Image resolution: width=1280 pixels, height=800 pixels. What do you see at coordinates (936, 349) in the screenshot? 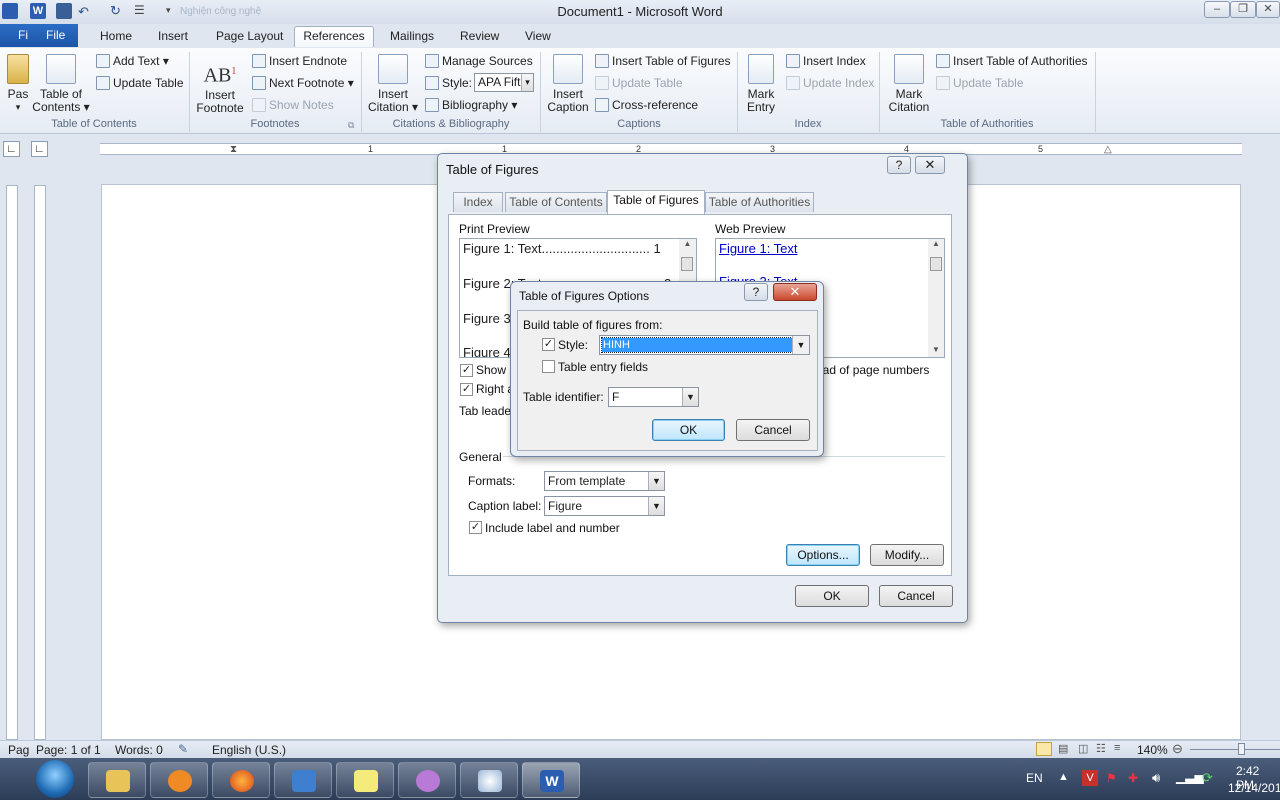
I see `scroll-down-icon: ▼` at bounding box center [936, 349].